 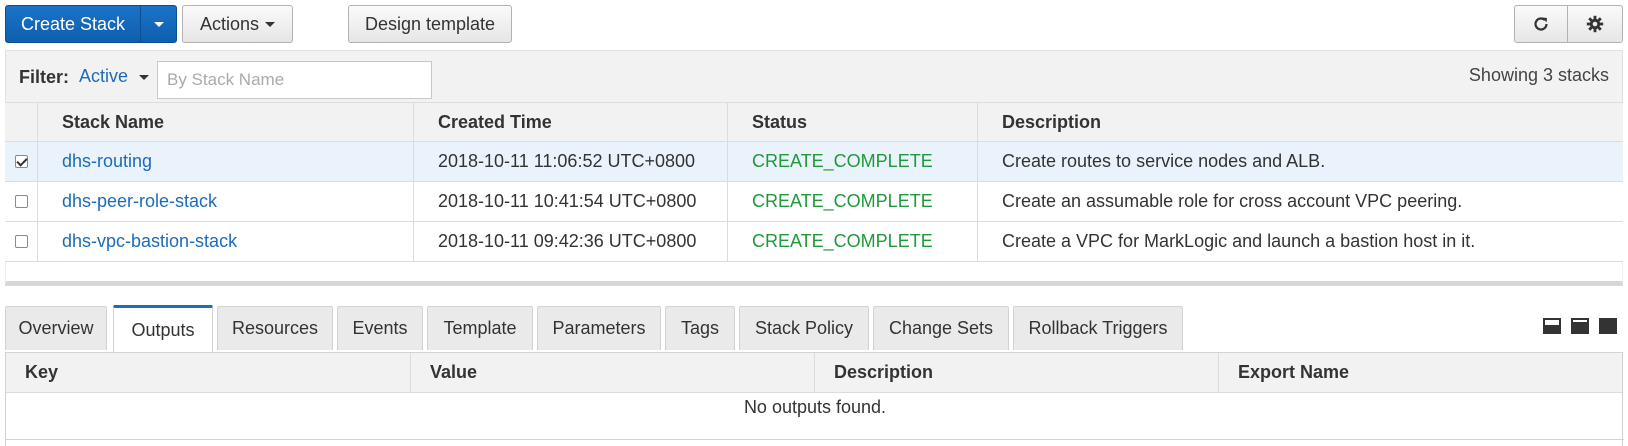 I want to click on stack-name-filter-input, so click(x=294, y=80).